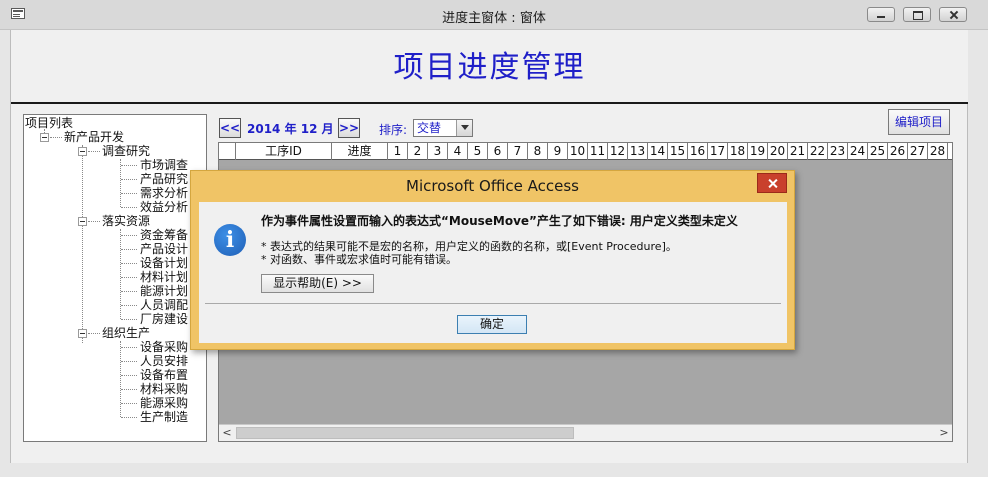 The width and height of the screenshot is (988, 477). What do you see at coordinates (230, 128) in the screenshot?
I see `prev-month-button: <<` at bounding box center [230, 128].